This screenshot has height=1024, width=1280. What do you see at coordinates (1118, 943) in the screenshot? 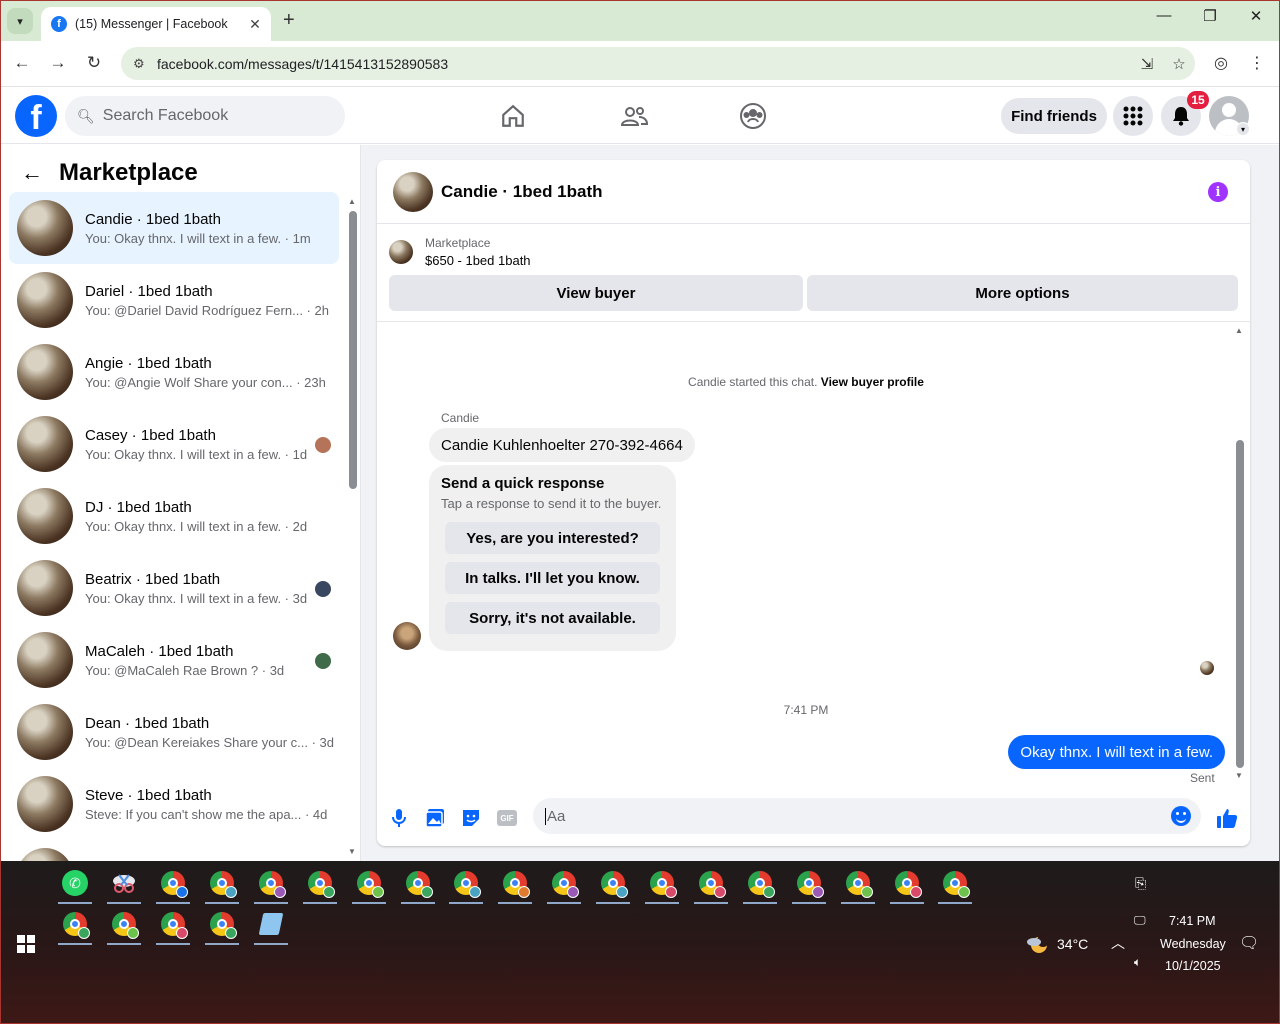
I see `show-hidden-icons-chevron-icon: ︿` at bounding box center [1118, 943].